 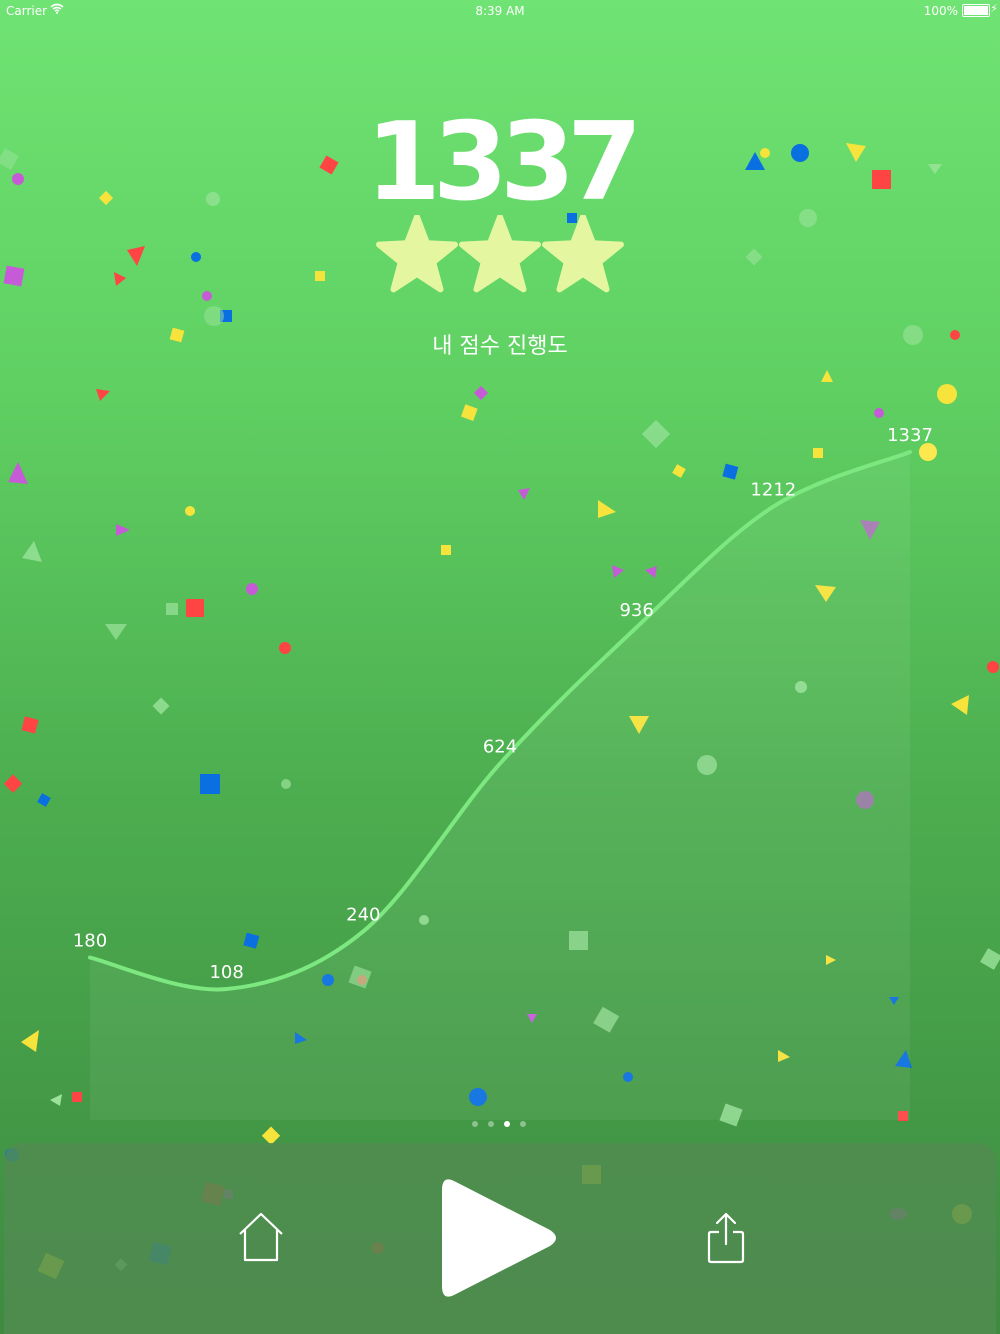 I want to click on home-icon, so click(x=261, y=1237).